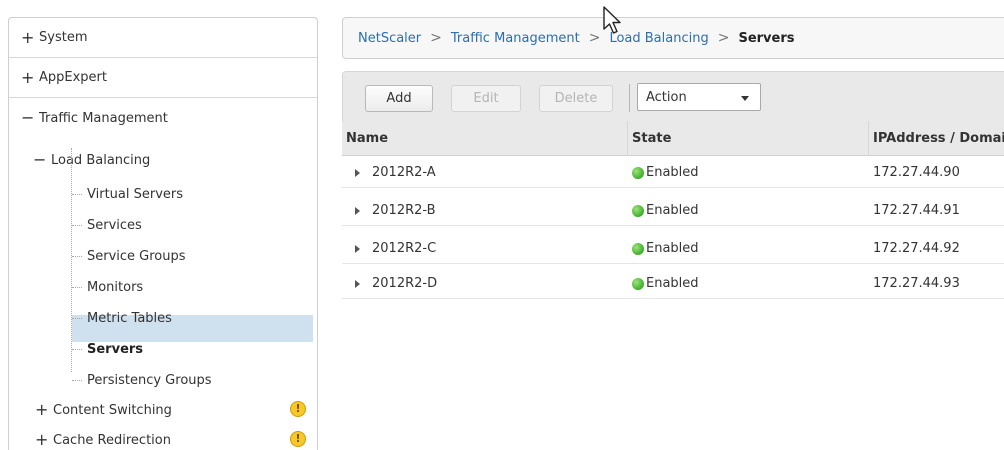 This screenshot has width=1004, height=450. I want to click on nav-item-label: Metric Tables, so click(129, 318).